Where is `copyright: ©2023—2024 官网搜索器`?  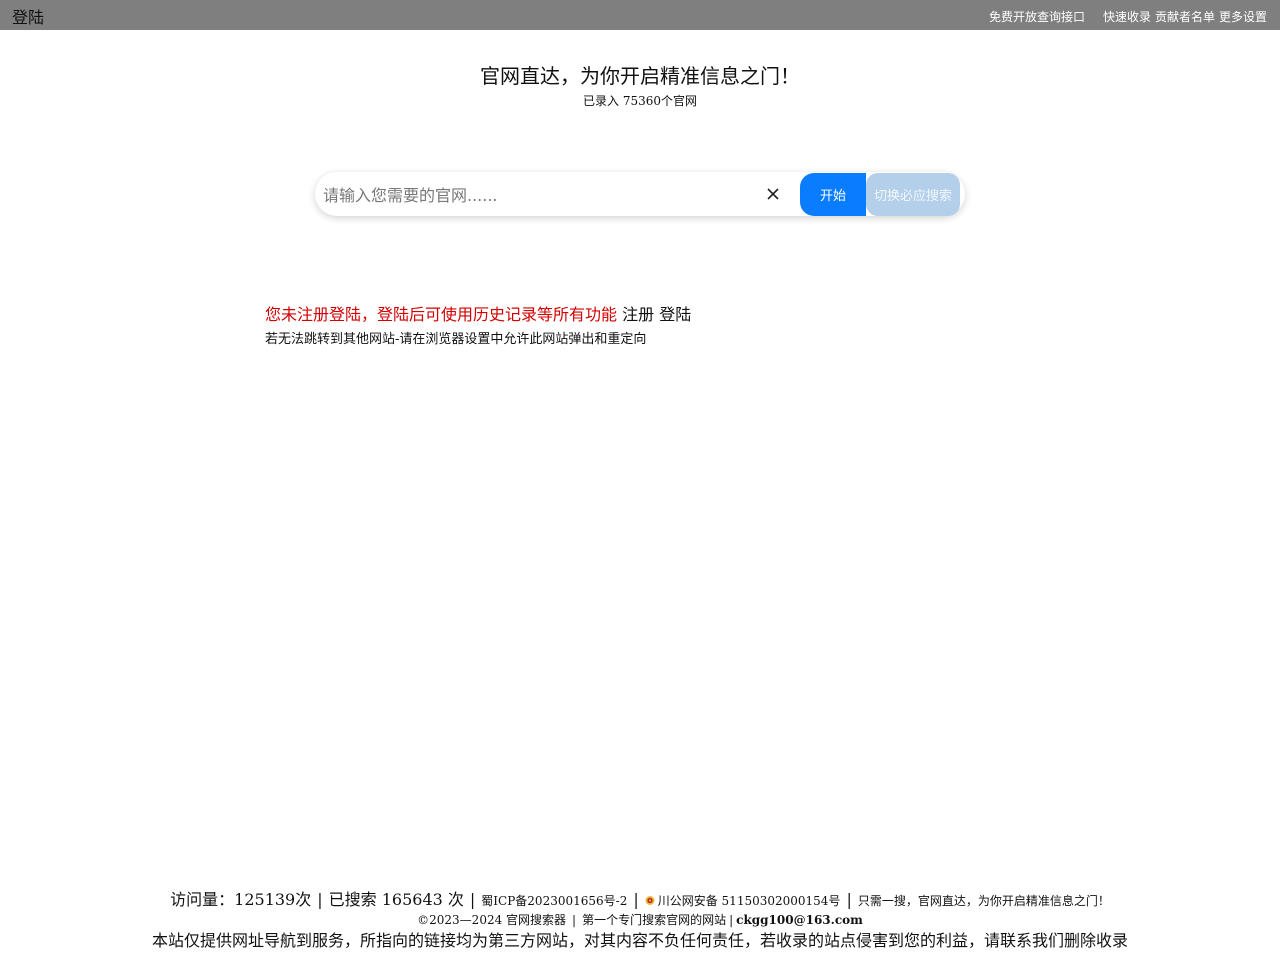 copyright: ©2023—2024 官网搜索器 is located at coordinates (492, 920).